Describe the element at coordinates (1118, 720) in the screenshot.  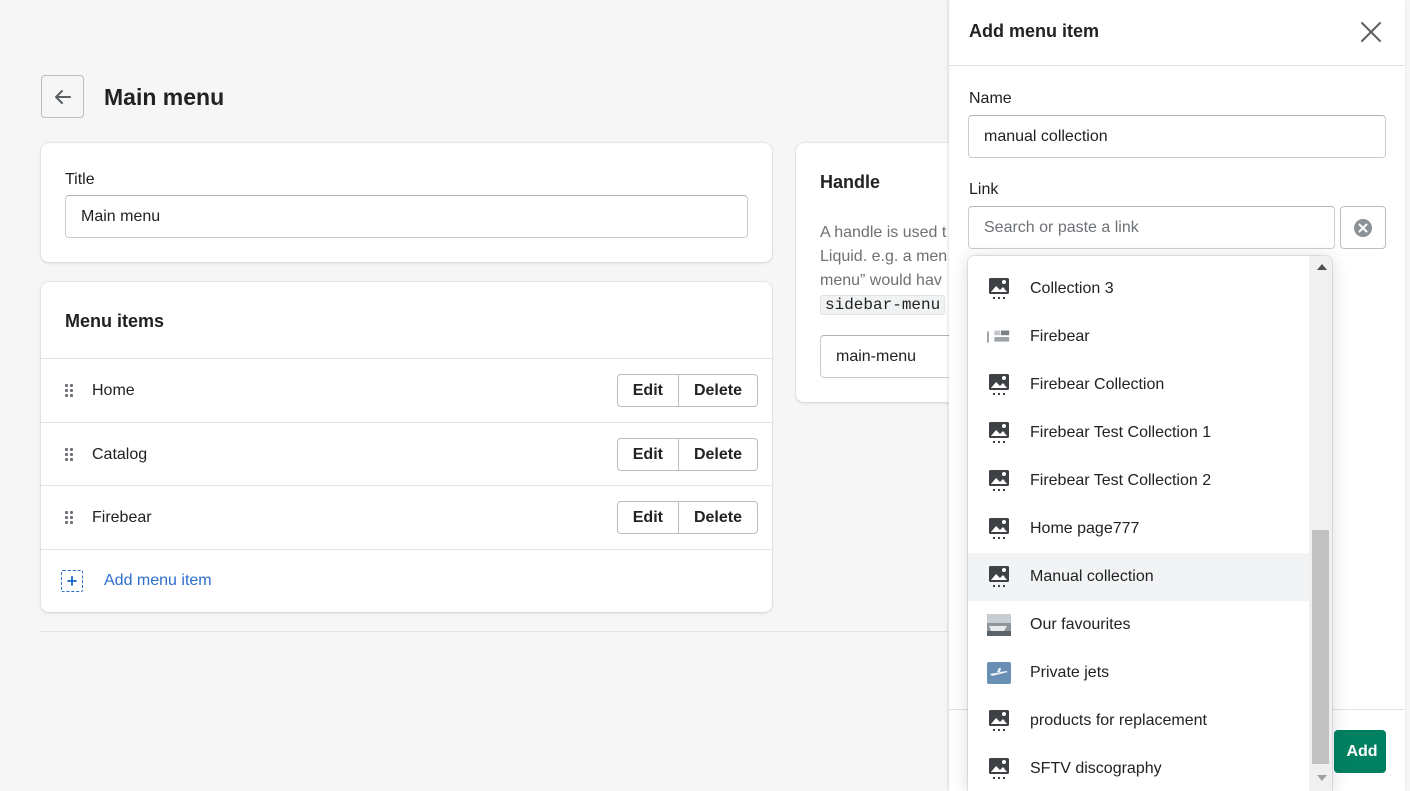
I see `option-label: products for replacement` at that location.